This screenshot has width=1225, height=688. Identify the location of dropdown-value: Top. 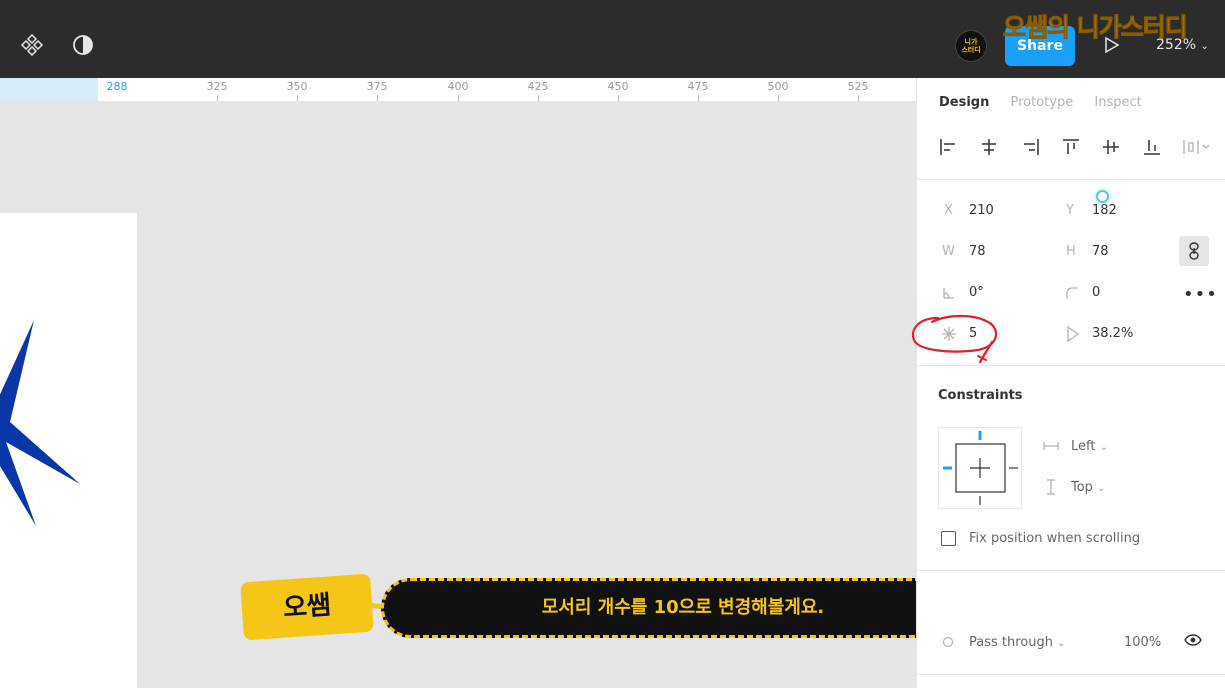
(1082, 487).